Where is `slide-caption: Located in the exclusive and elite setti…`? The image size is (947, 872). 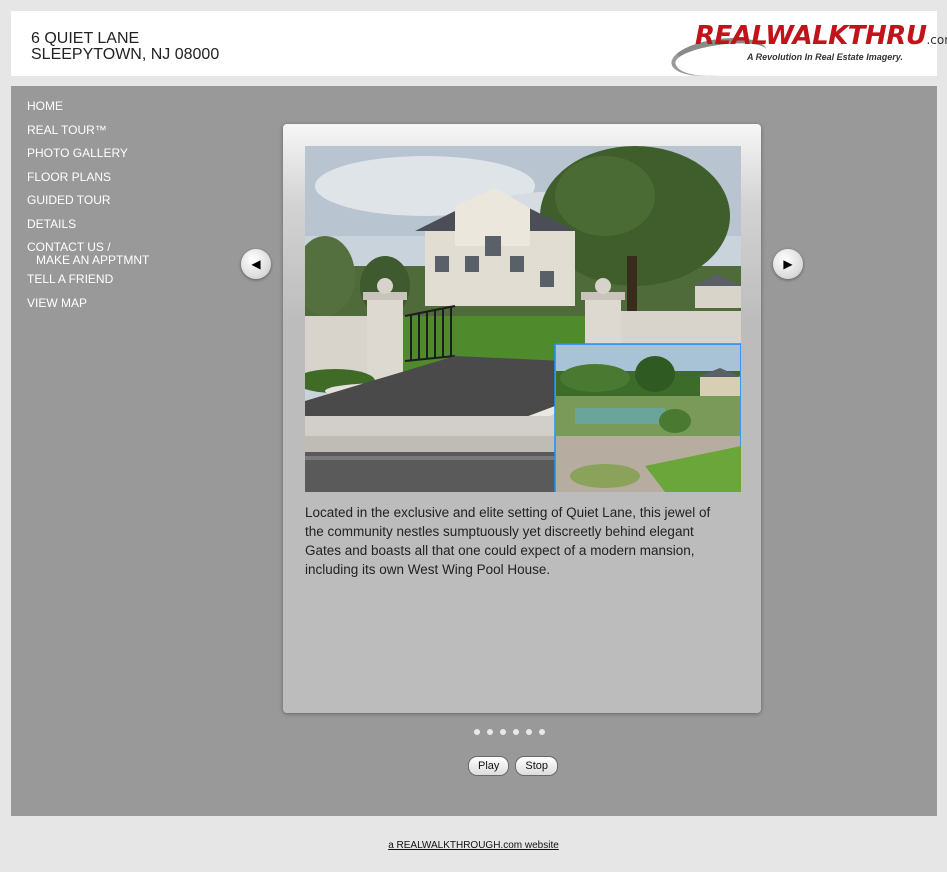
slide-caption: Located in the exclusive and elite setti… is located at coordinates (508, 541).